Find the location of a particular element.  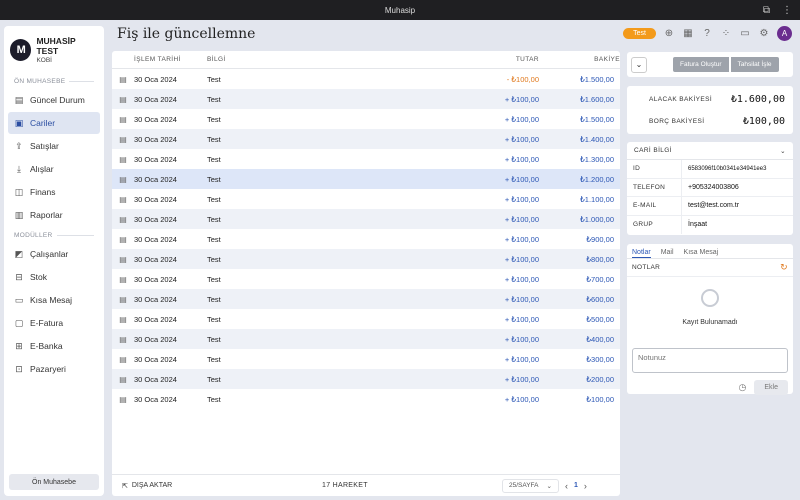

column-header-amount: TUTAR is located at coordinates (473, 59).